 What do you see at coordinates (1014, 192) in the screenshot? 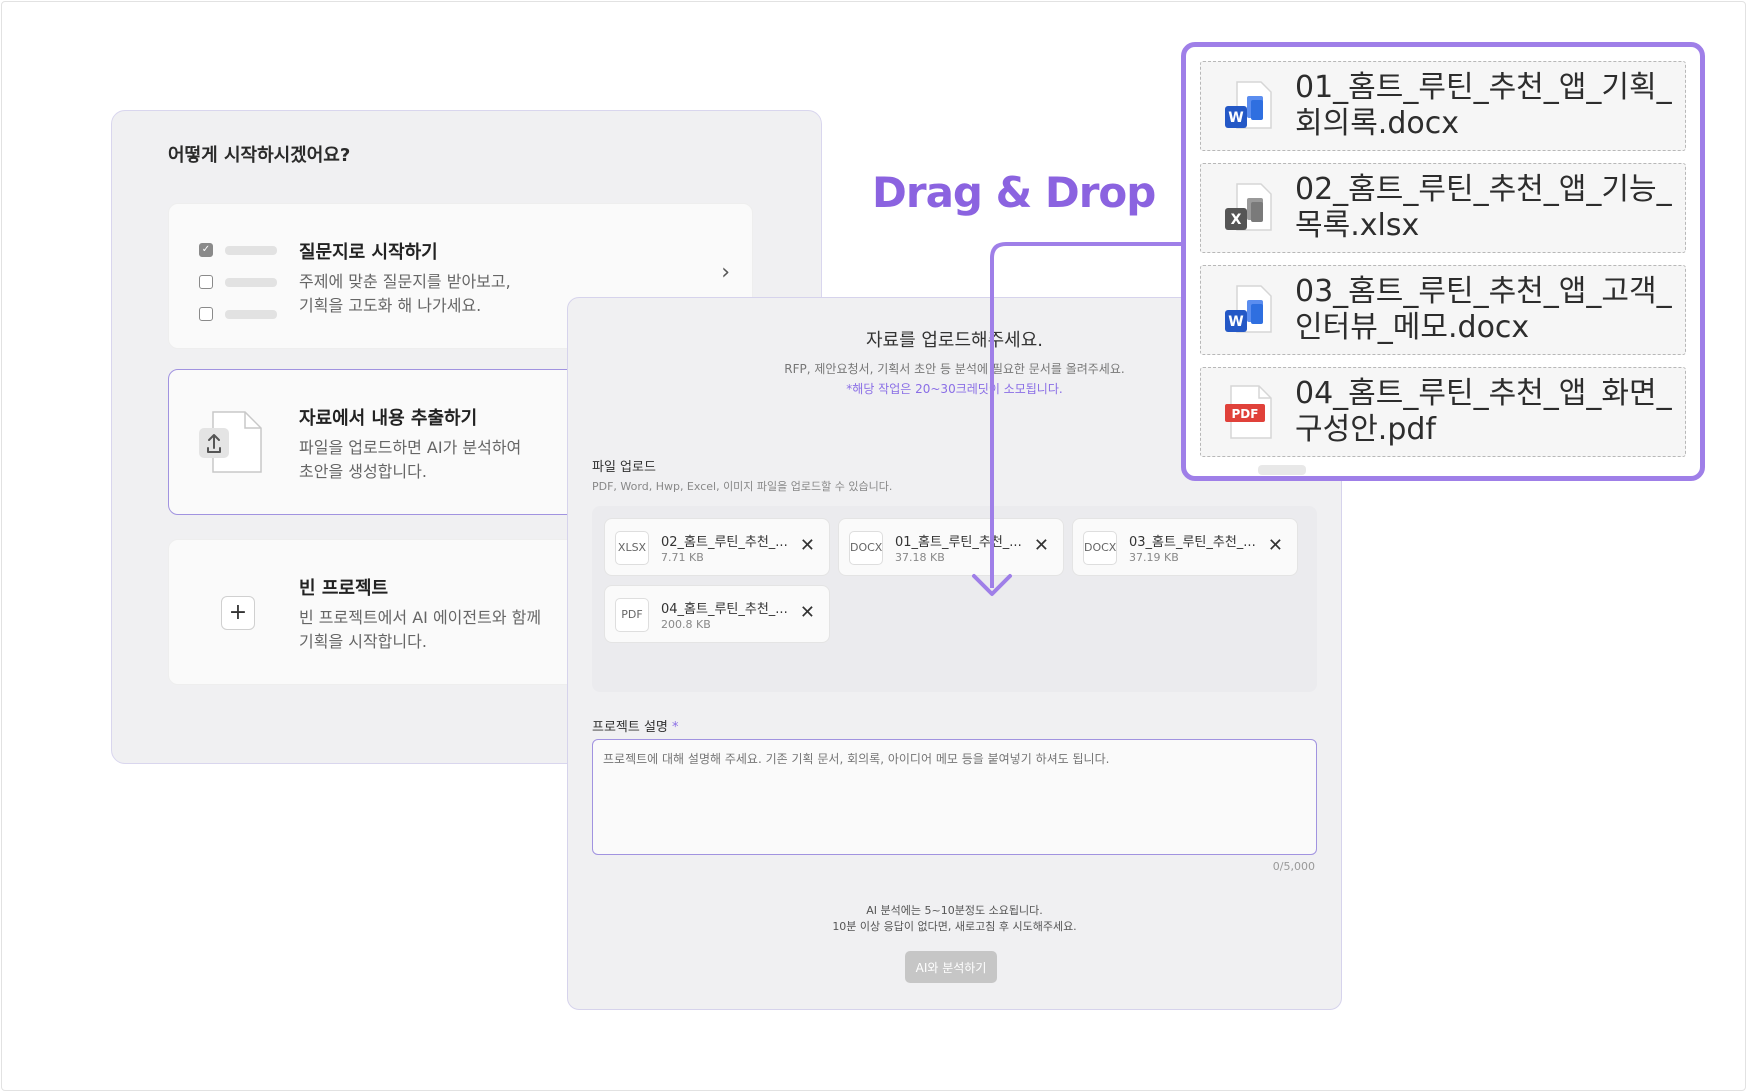
I see `drag-drop-label: Drag & Drop` at bounding box center [1014, 192].